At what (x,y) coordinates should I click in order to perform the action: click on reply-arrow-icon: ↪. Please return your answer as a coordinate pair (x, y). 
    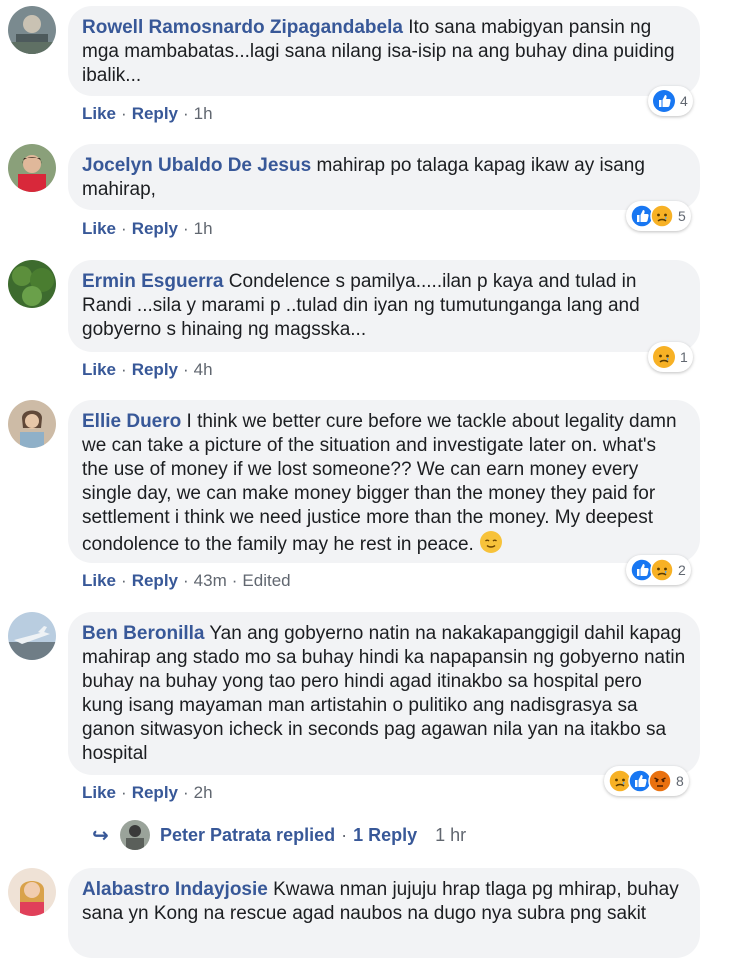
    Looking at the image, I should click on (100, 835).